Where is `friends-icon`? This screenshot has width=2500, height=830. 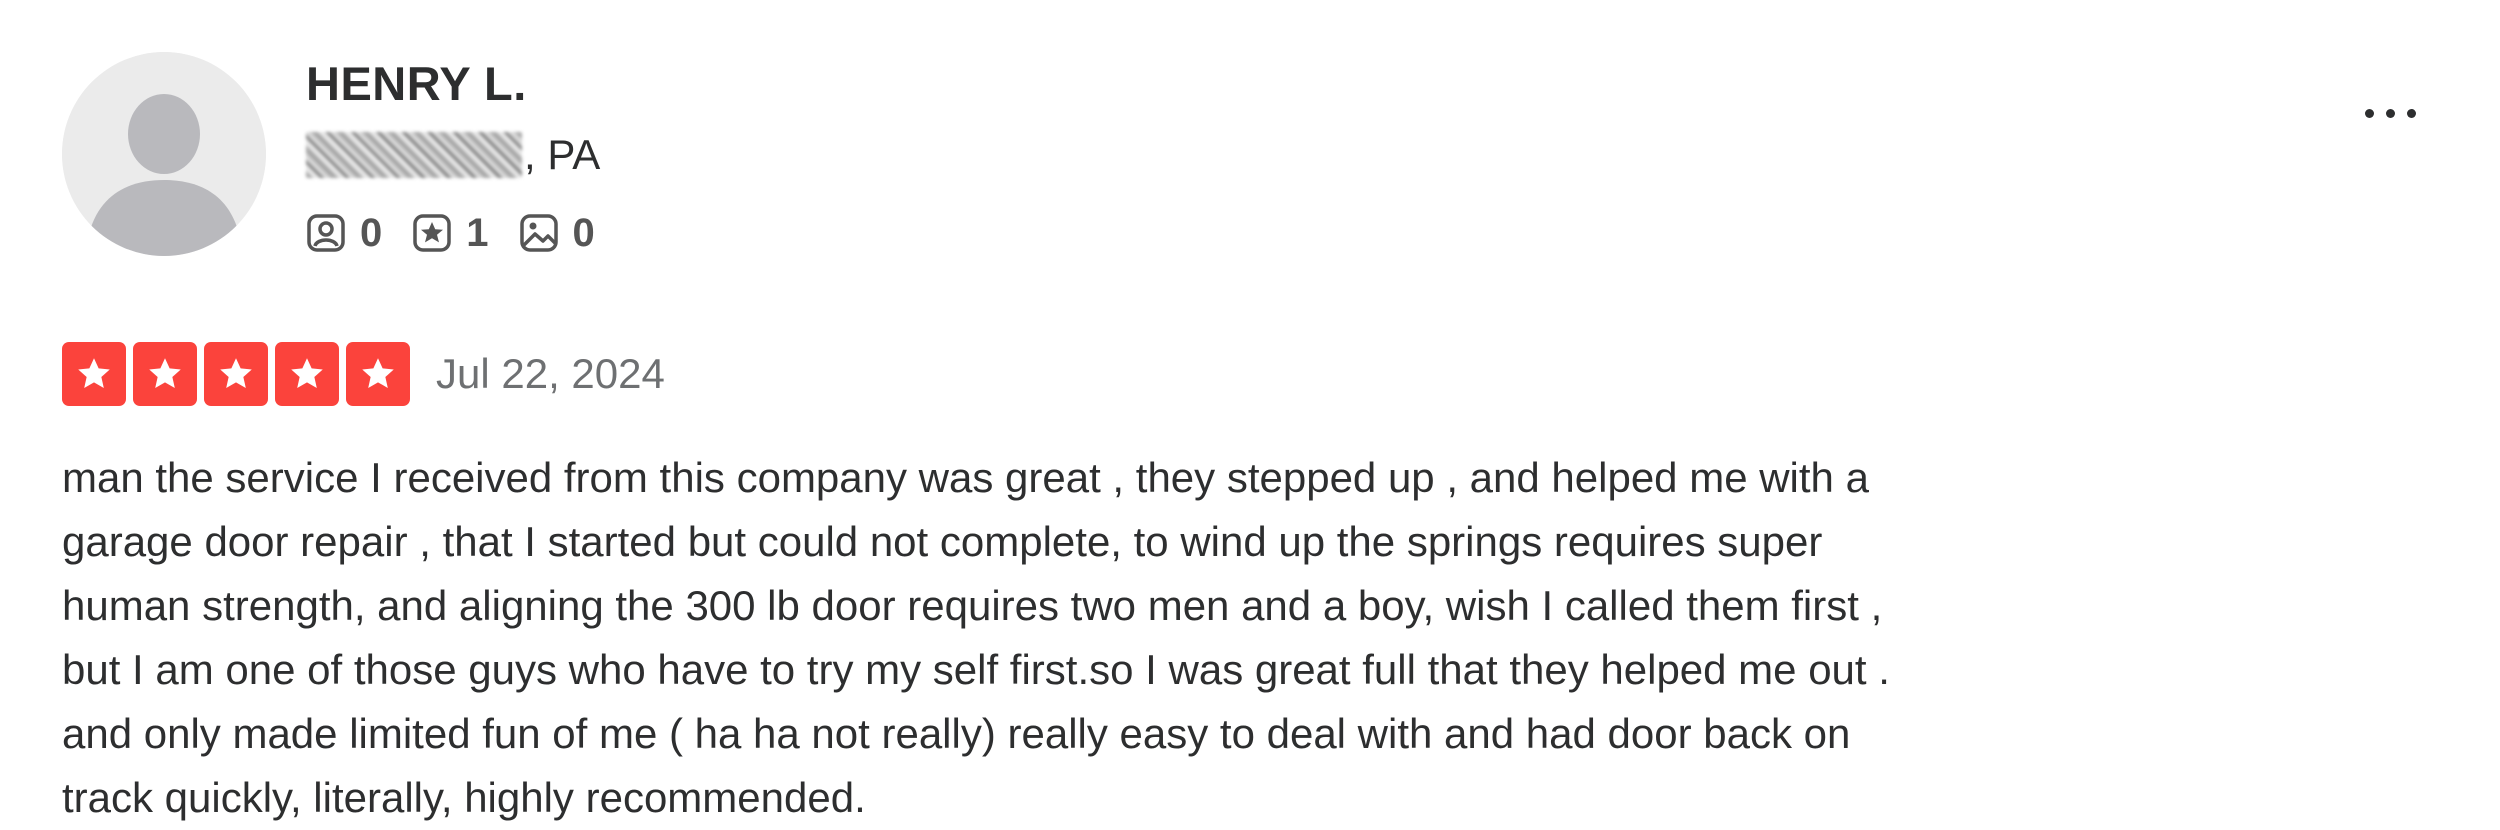 friends-icon is located at coordinates (326, 233).